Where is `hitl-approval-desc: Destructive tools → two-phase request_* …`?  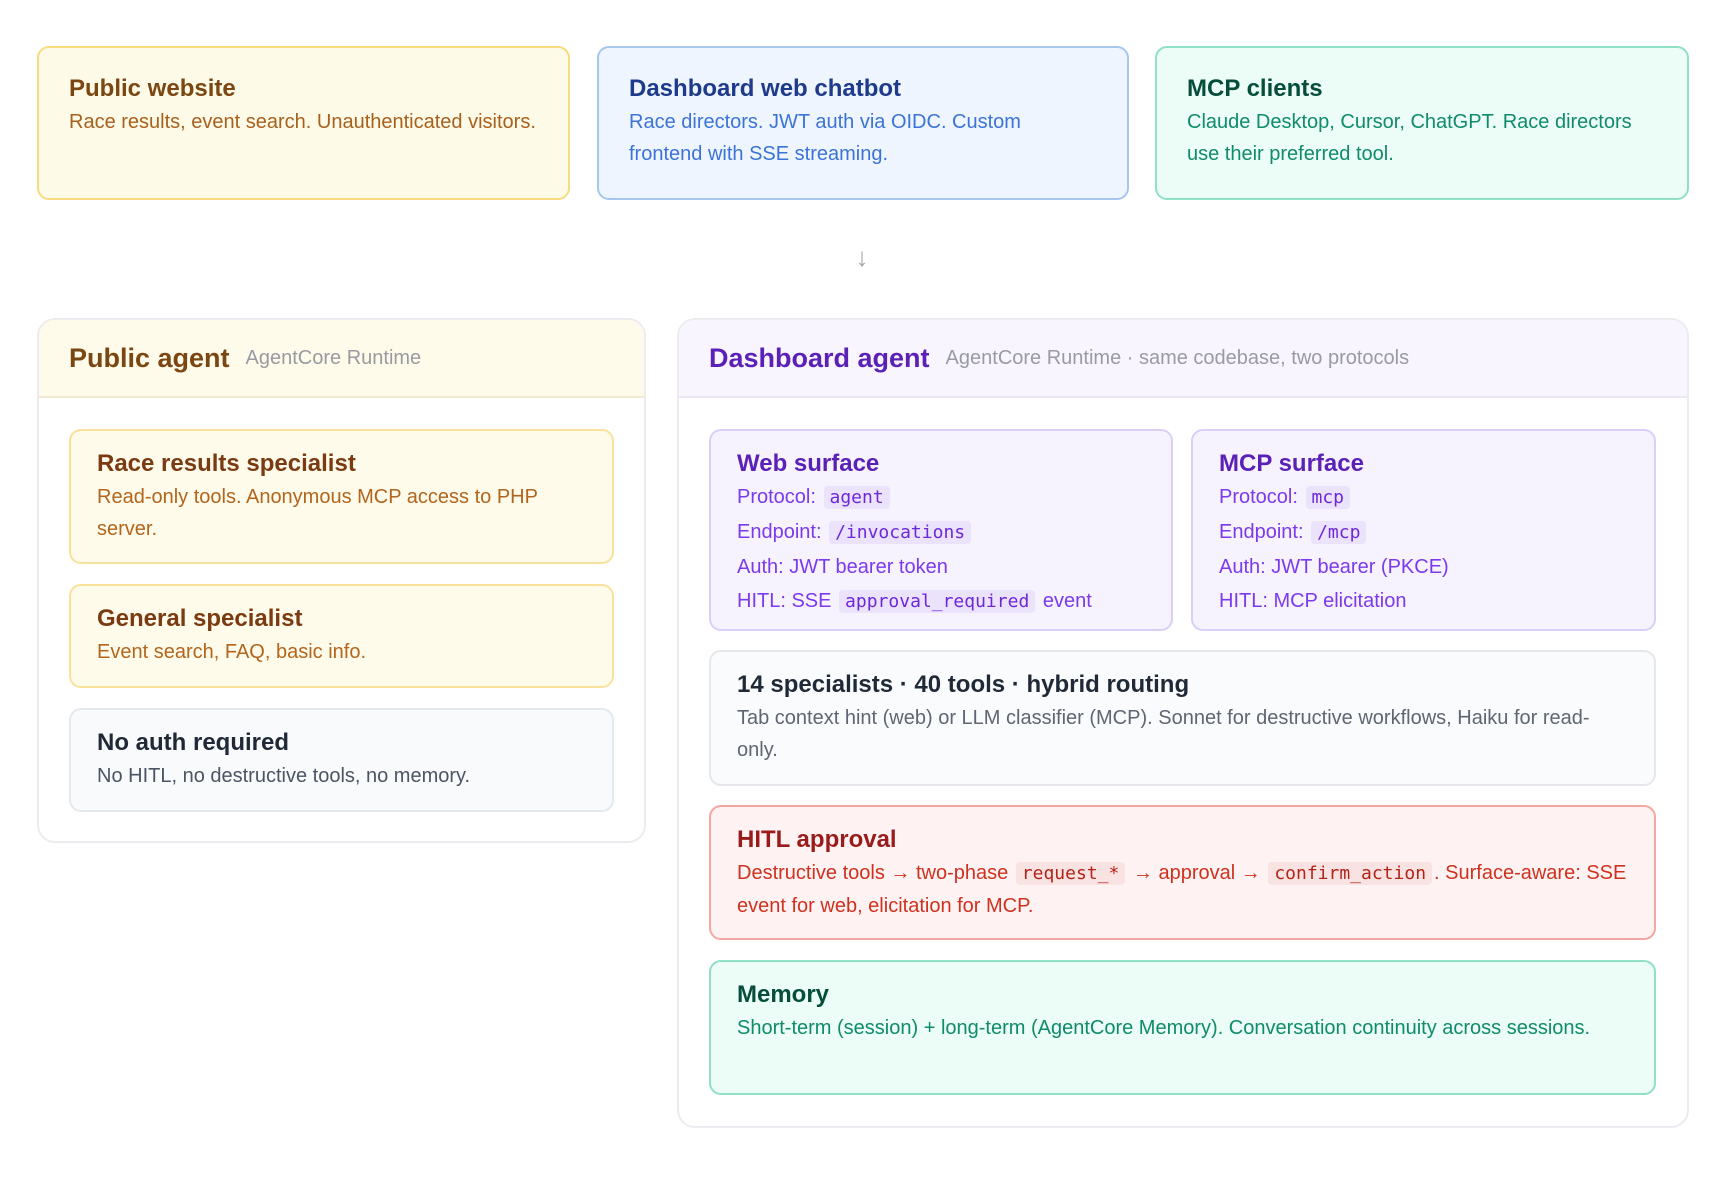 hitl-approval-desc: Destructive tools → two-phase request_* … is located at coordinates (1182, 889).